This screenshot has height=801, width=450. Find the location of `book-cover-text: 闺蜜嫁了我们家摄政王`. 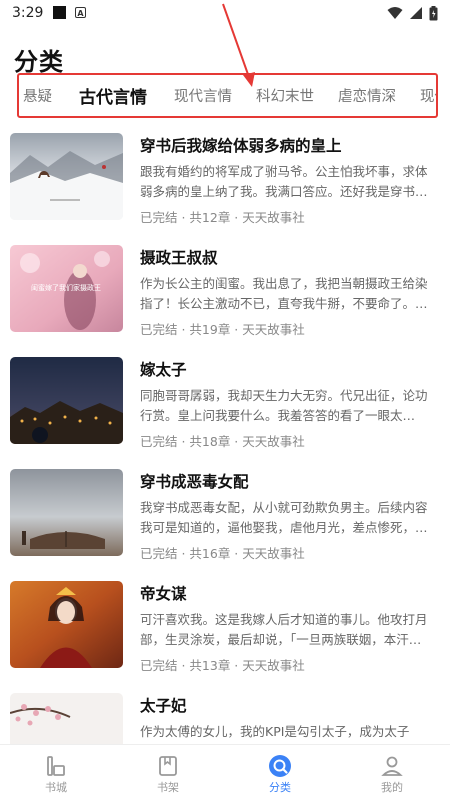

book-cover-text: 闺蜜嫁了我们家摄政王 is located at coordinates (66, 288).